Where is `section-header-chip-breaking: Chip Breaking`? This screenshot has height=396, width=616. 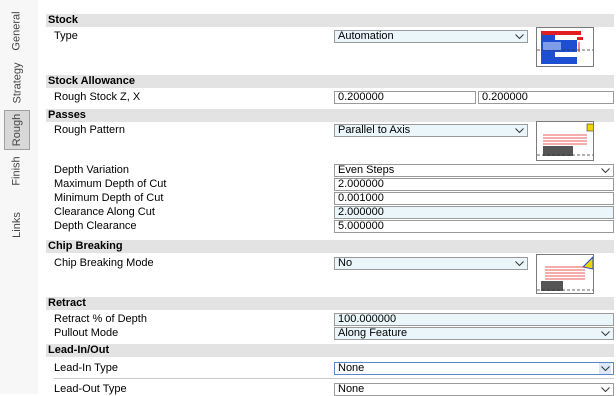 section-header-chip-breaking: Chip Breaking is located at coordinates (330, 246).